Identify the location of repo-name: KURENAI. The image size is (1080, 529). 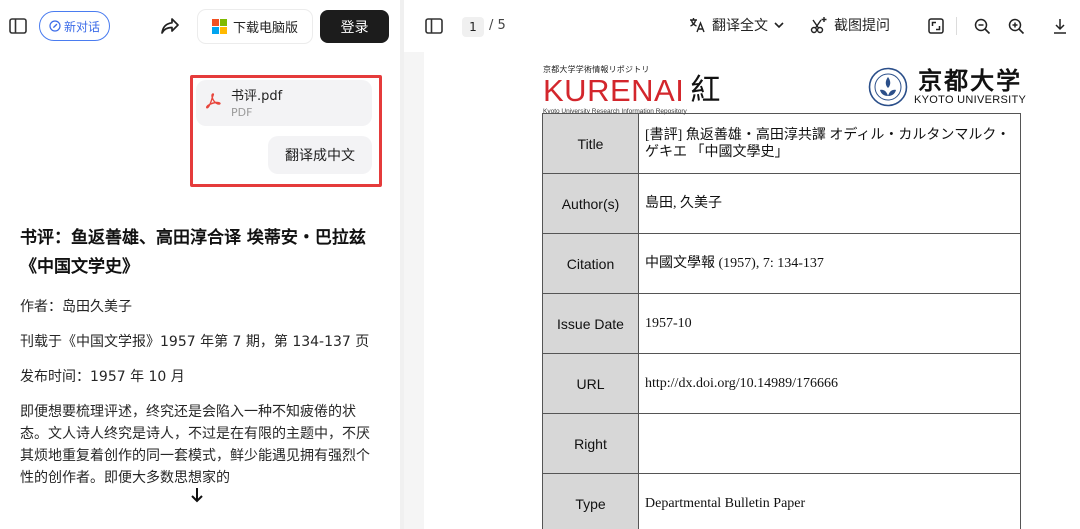
(614, 90).